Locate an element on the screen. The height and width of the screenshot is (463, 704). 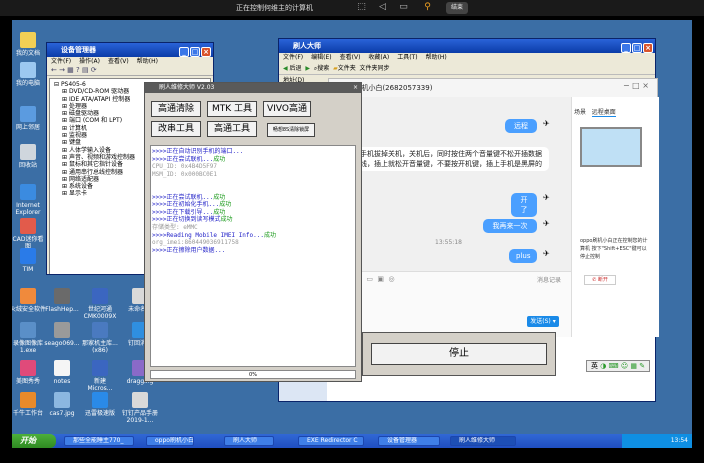
stop-button: 停止 is located at coordinates (459, 354).